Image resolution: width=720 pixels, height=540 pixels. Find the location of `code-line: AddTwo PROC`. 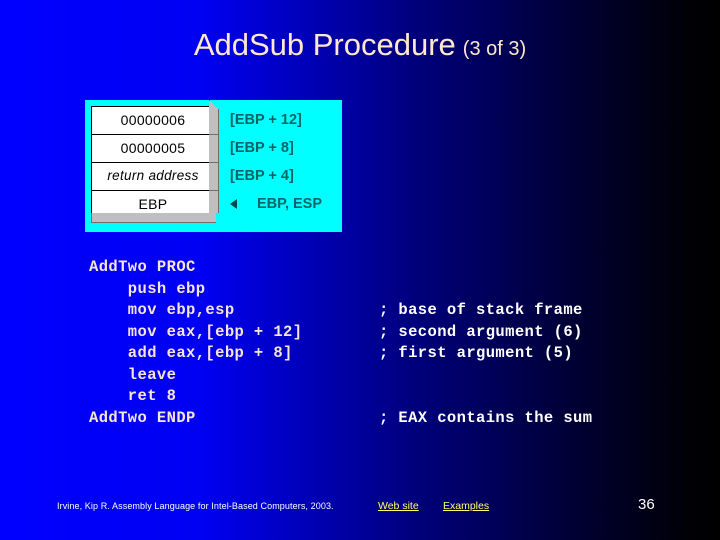

code-line: AddTwo PROC is located at coordinates (369, 268).